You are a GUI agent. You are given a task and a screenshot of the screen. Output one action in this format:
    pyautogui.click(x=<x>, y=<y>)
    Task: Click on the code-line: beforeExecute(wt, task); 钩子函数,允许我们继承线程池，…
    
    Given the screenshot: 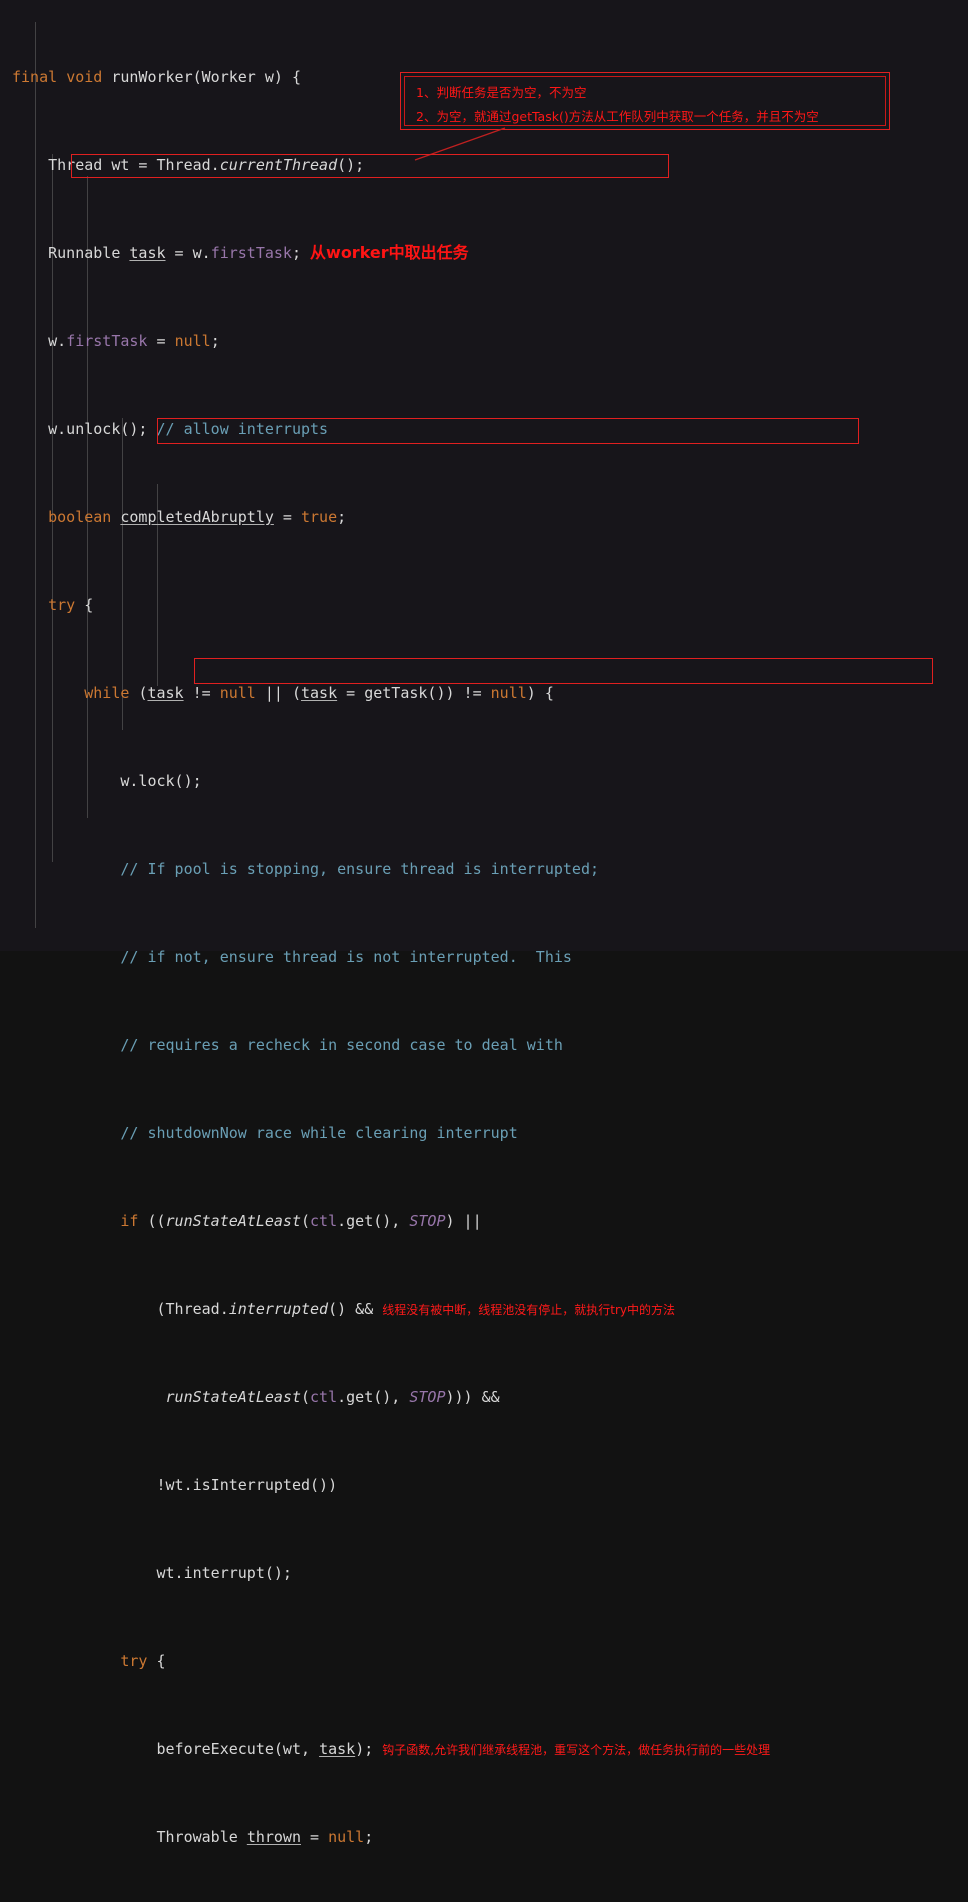 What is the action you would take?
    pyautogui.click(x=463, y=1749)
    